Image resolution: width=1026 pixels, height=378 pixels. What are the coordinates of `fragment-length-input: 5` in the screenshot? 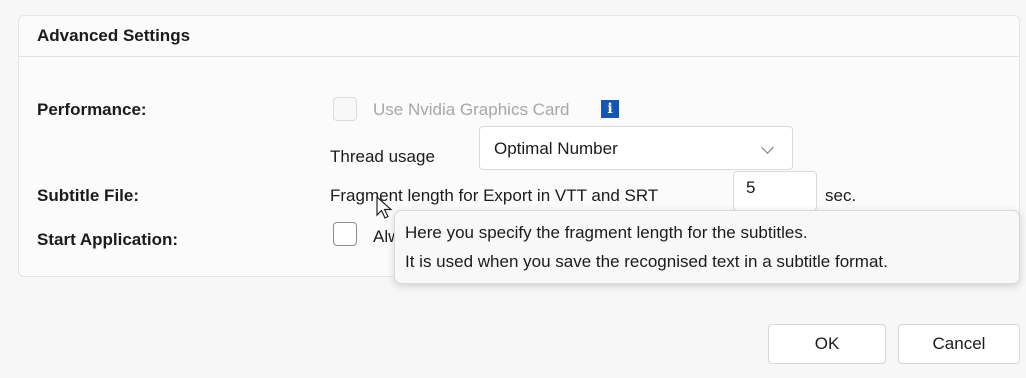 It's located at (775, 191).